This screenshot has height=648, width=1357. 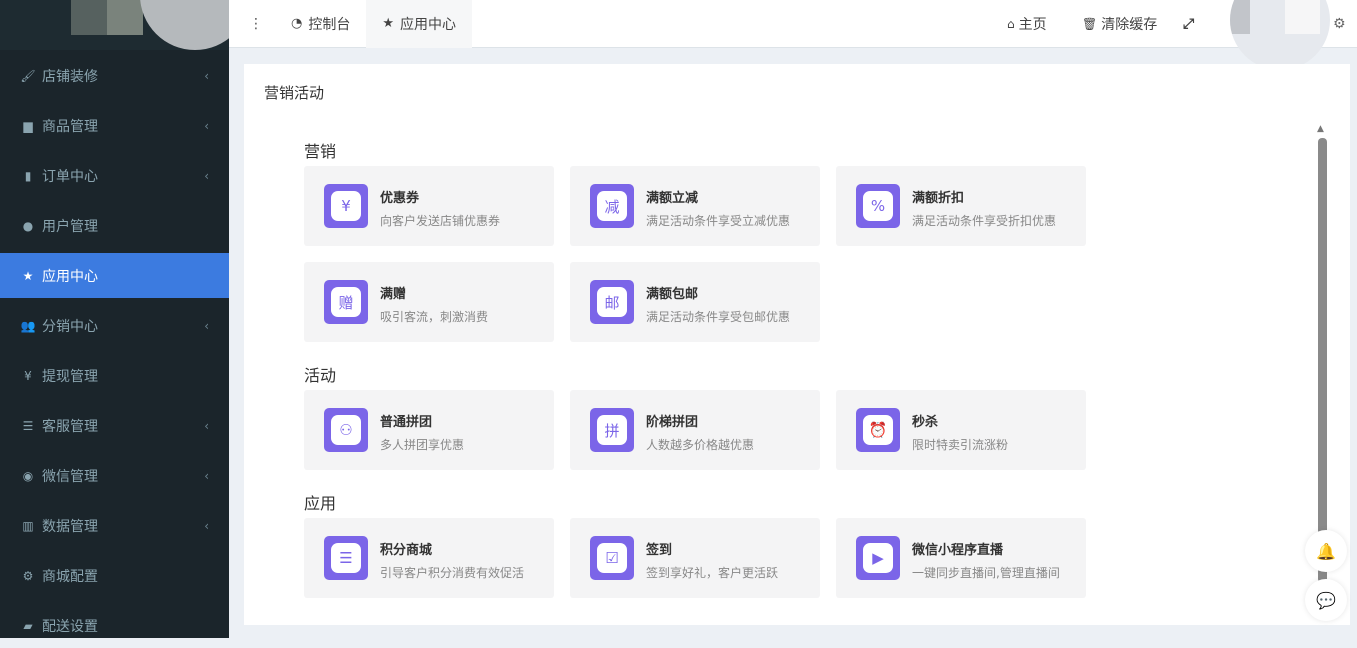 I want to click on app-tile: 拼 阶梯拼团人数越多价格越优惠, so click(x=695, y=430).